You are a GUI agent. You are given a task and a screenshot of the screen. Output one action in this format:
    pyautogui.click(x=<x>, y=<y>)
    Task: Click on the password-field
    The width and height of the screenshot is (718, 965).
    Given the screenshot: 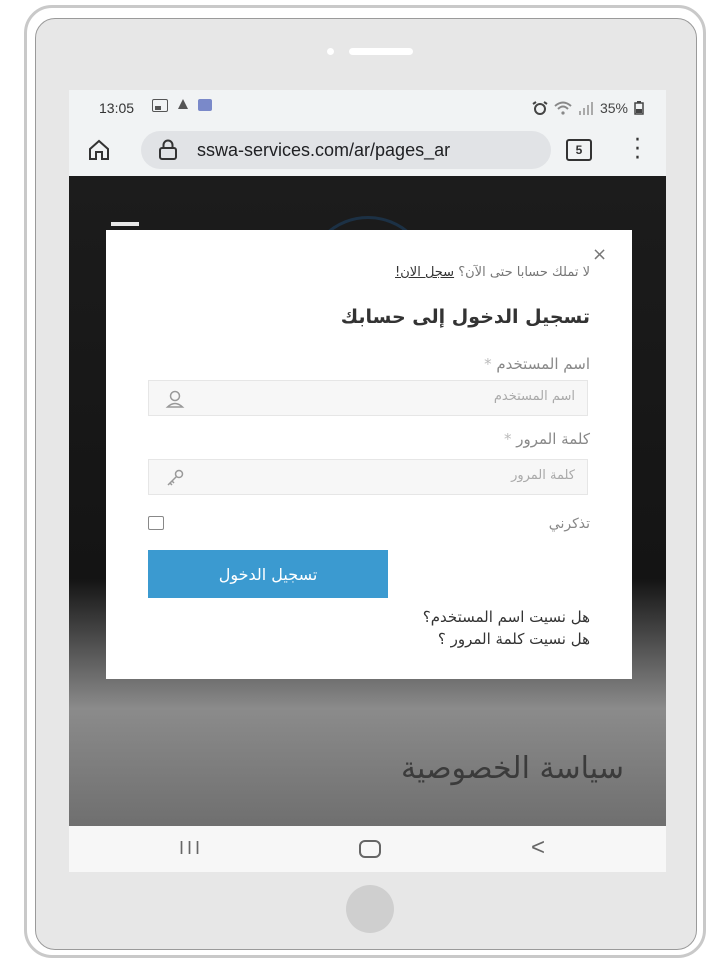 What is the action you would take?
    pyautogui.click(x=368, y=477)
    